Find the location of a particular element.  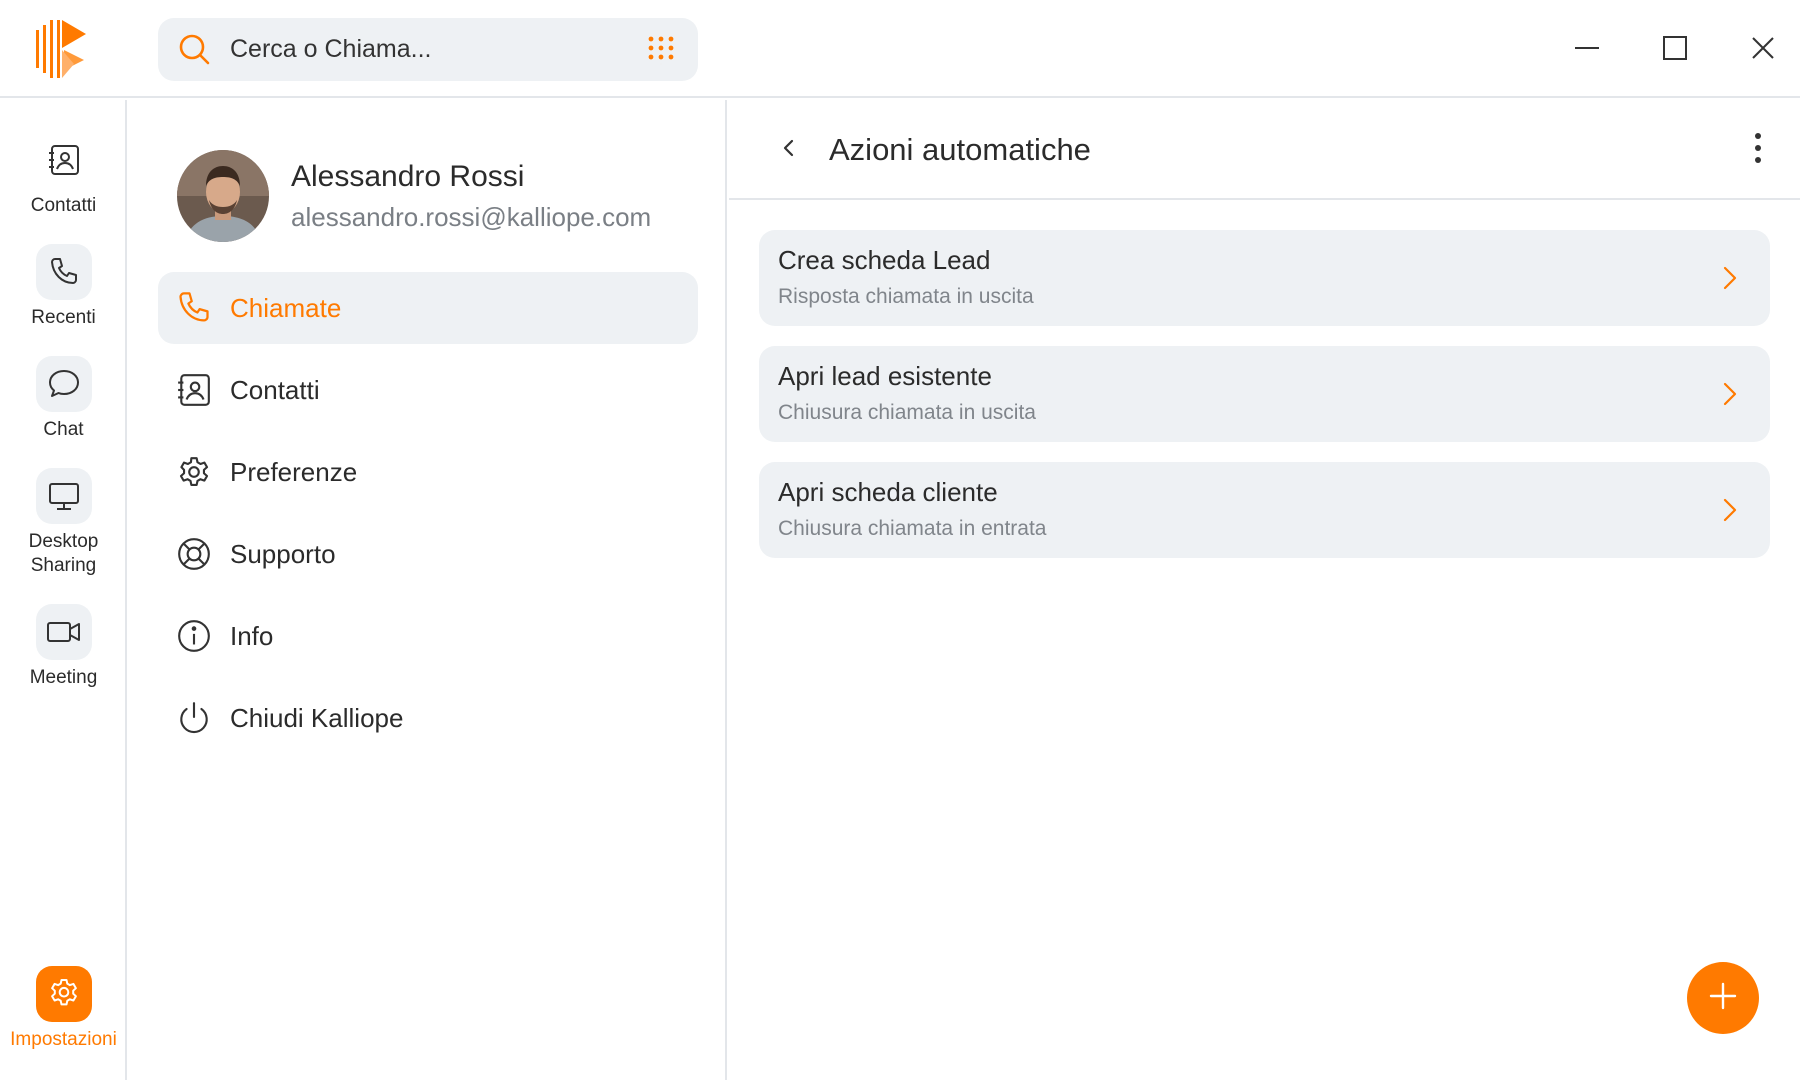

search-icon is located at coordinates (194, 49).